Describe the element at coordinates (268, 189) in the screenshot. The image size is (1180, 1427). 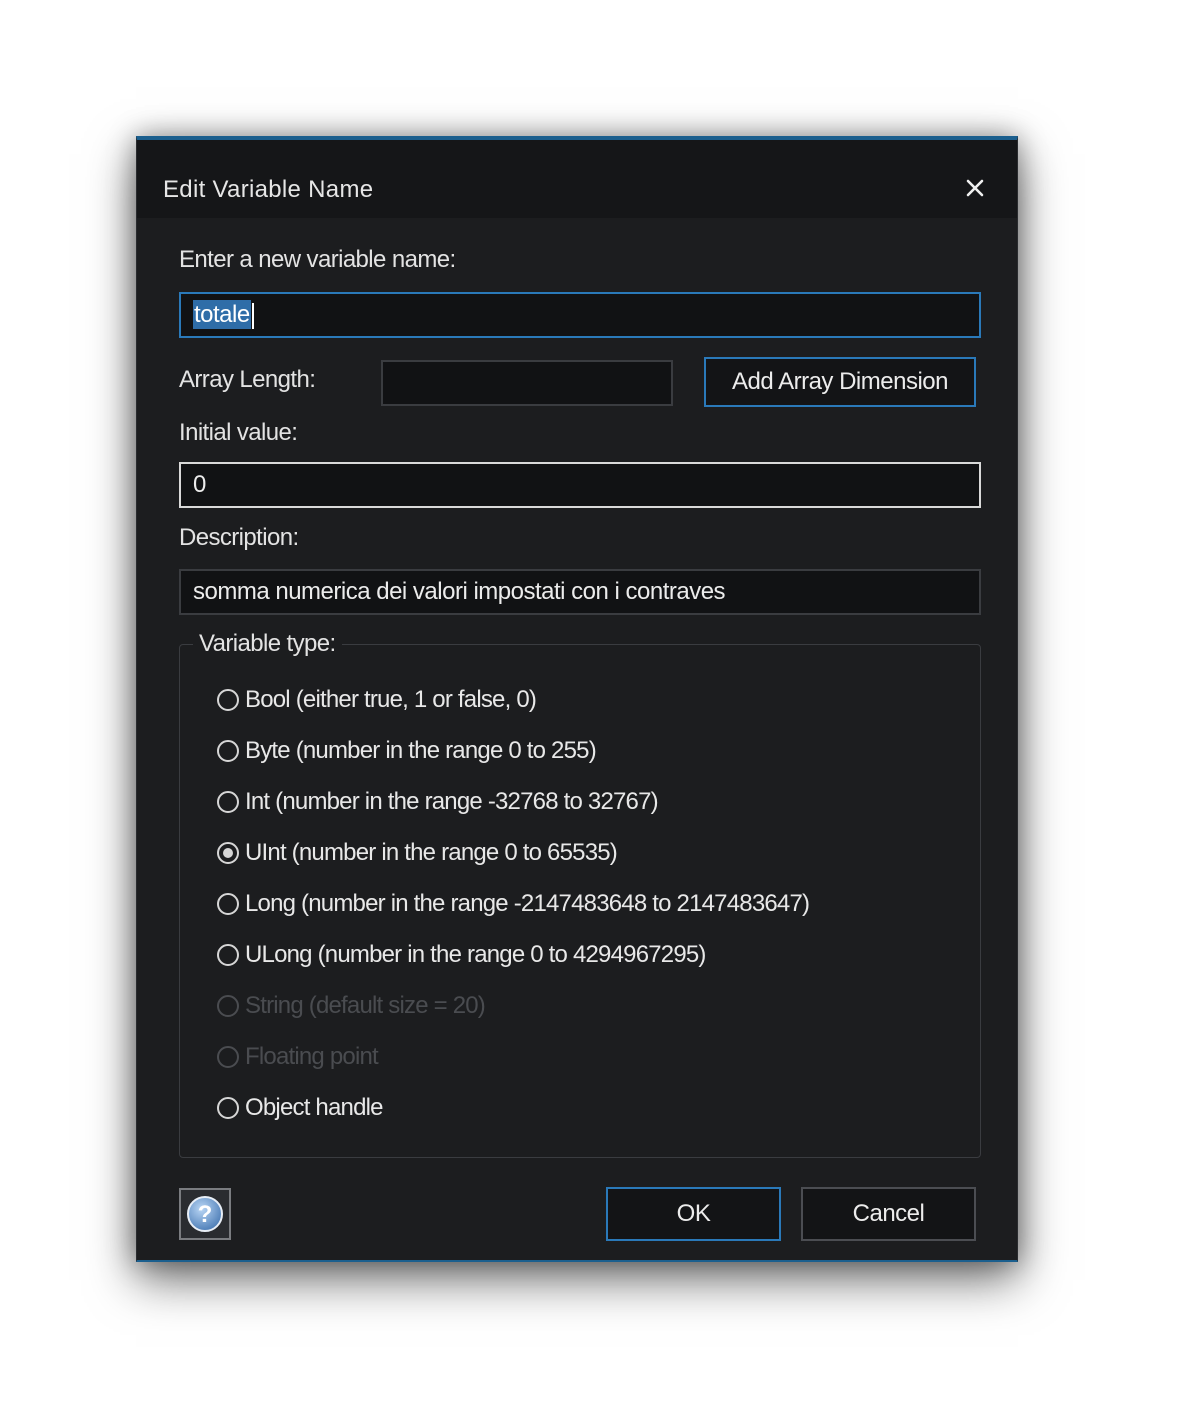
I see `dialog-title: Edit Variable Name` at that location.